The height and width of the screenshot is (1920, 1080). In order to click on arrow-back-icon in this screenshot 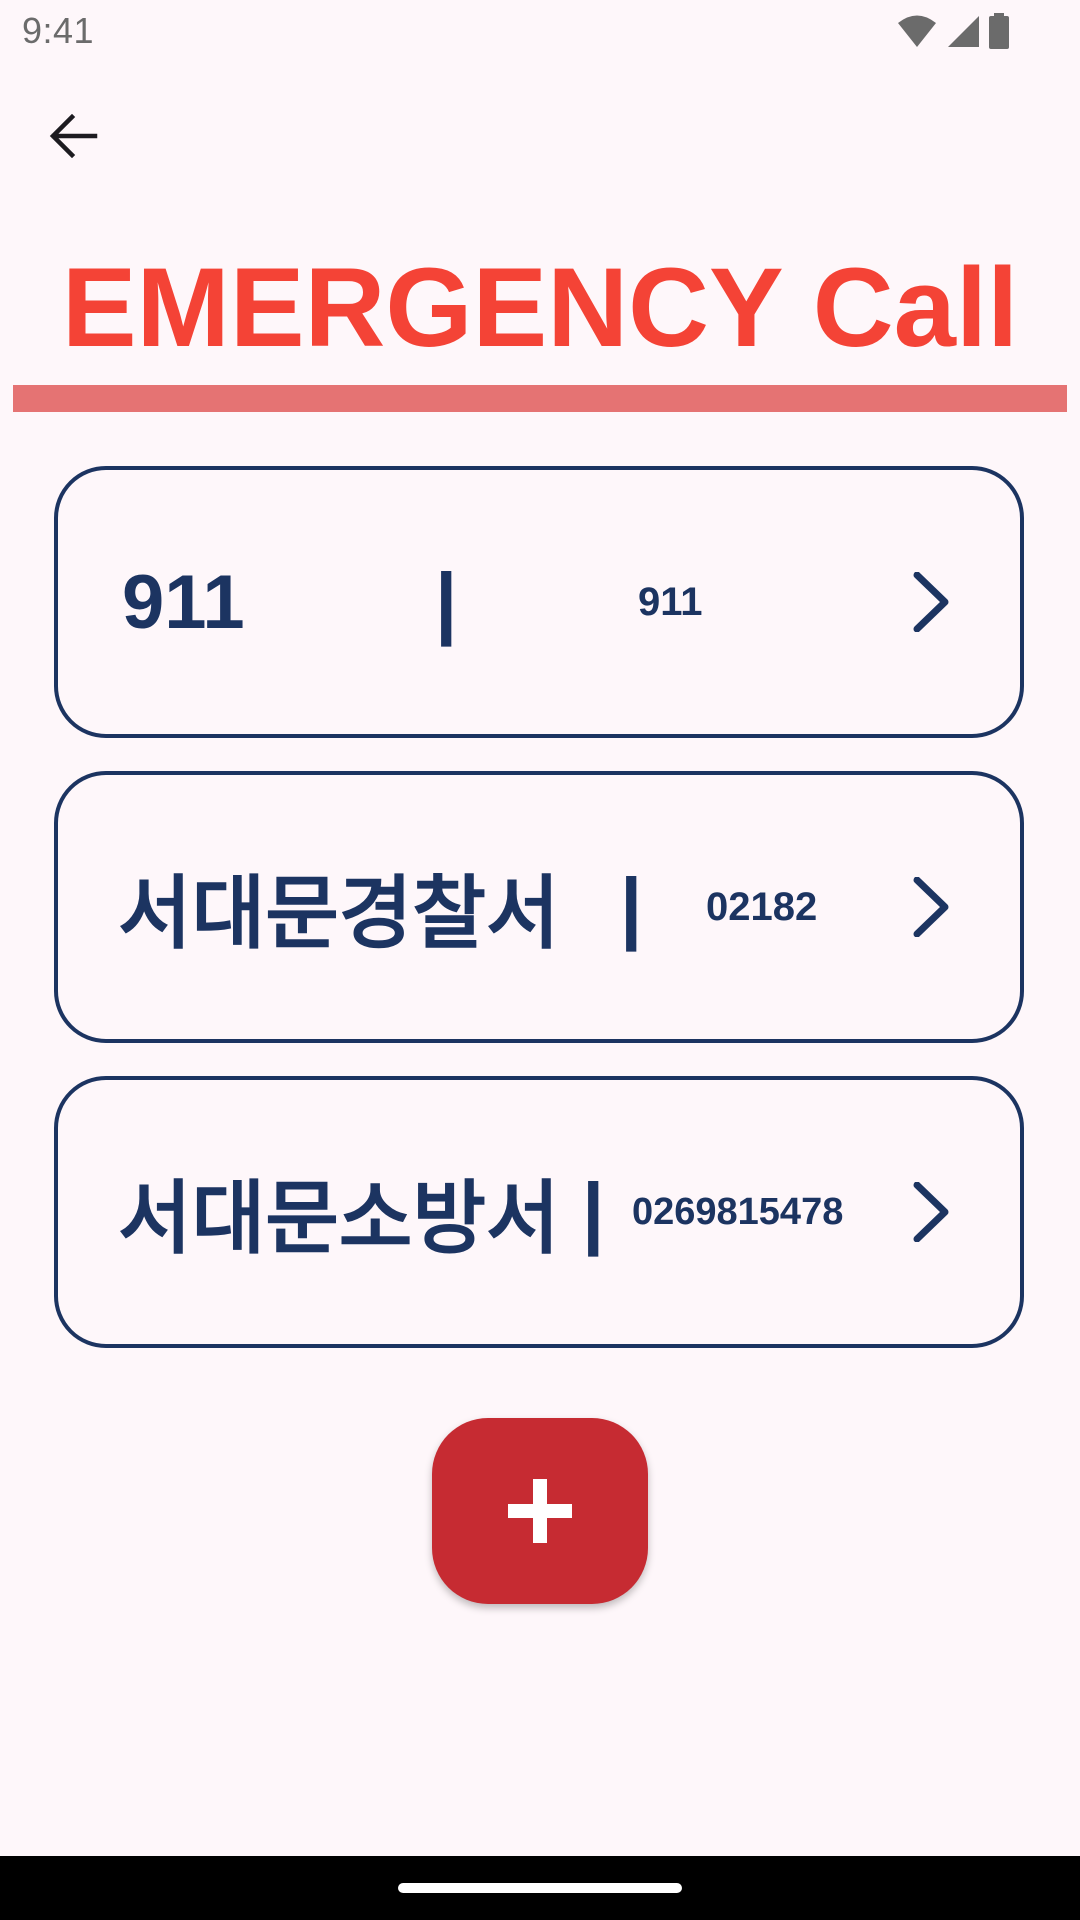, I will do `click(73, 136)`.